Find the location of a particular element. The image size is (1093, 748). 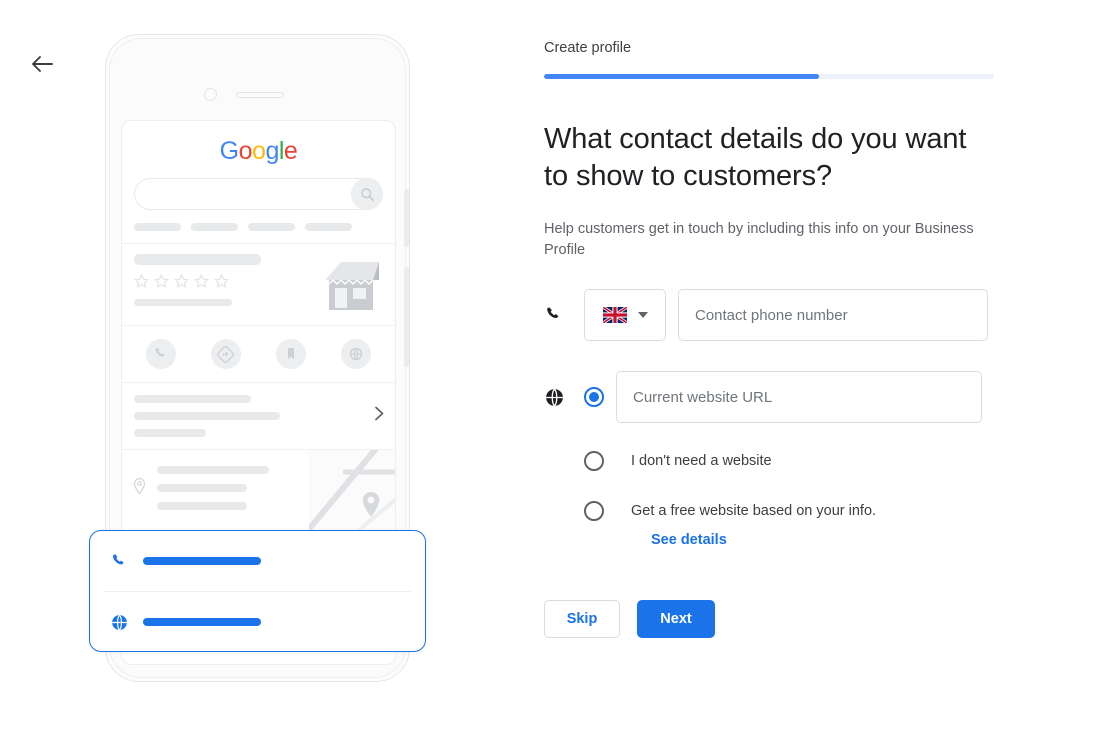

action-icon-website is located at coordinates (356, 354).